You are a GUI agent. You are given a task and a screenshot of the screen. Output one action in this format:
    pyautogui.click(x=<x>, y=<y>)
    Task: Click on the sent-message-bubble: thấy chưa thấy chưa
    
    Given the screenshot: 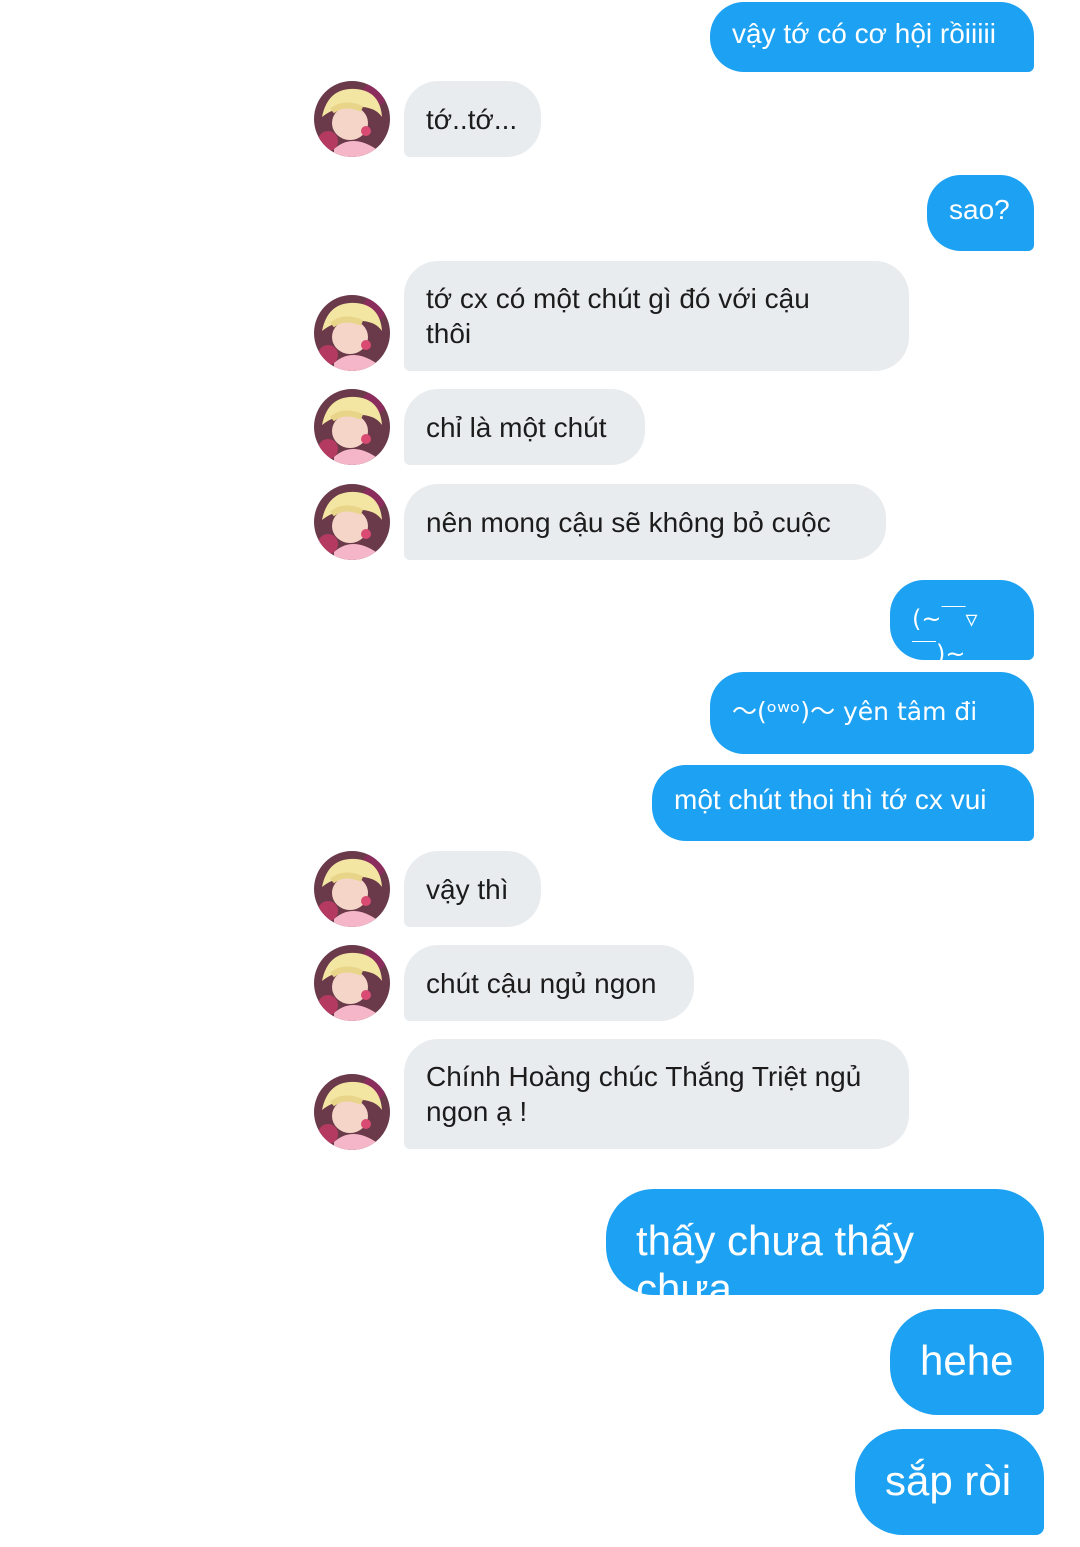 What is the action you would take?
    pyautogui.click(x=825, y=1250)
    